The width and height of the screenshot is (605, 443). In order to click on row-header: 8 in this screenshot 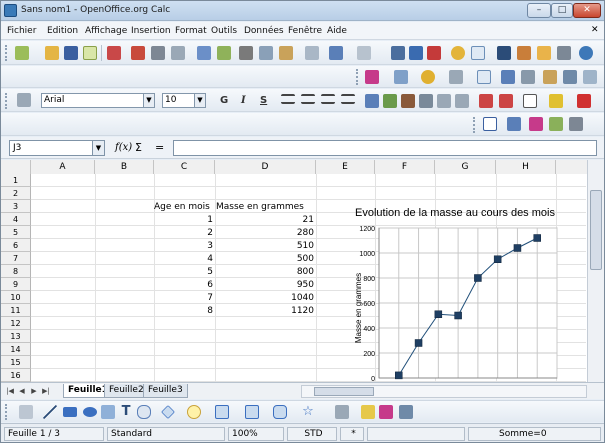, I will do `click(16, 271)`.